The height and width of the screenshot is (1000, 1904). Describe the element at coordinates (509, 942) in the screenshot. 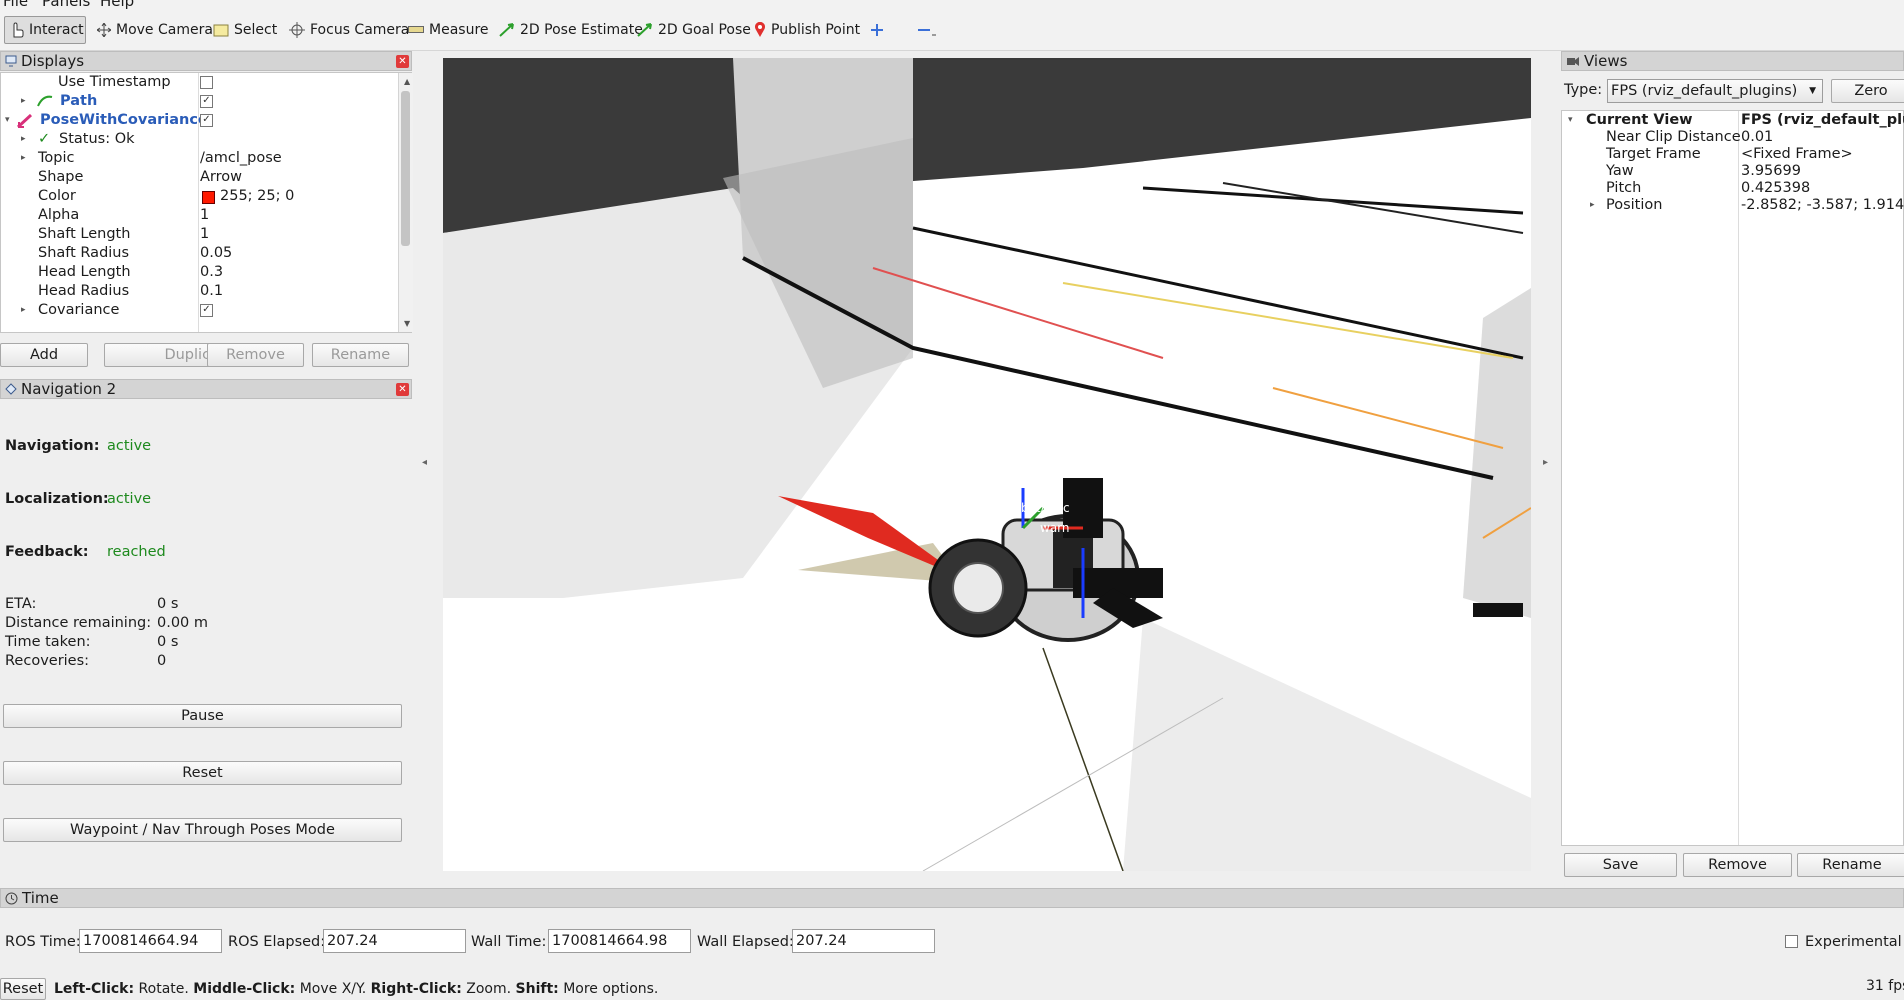

I see `wall-time-label: Wall Time:` at that location.